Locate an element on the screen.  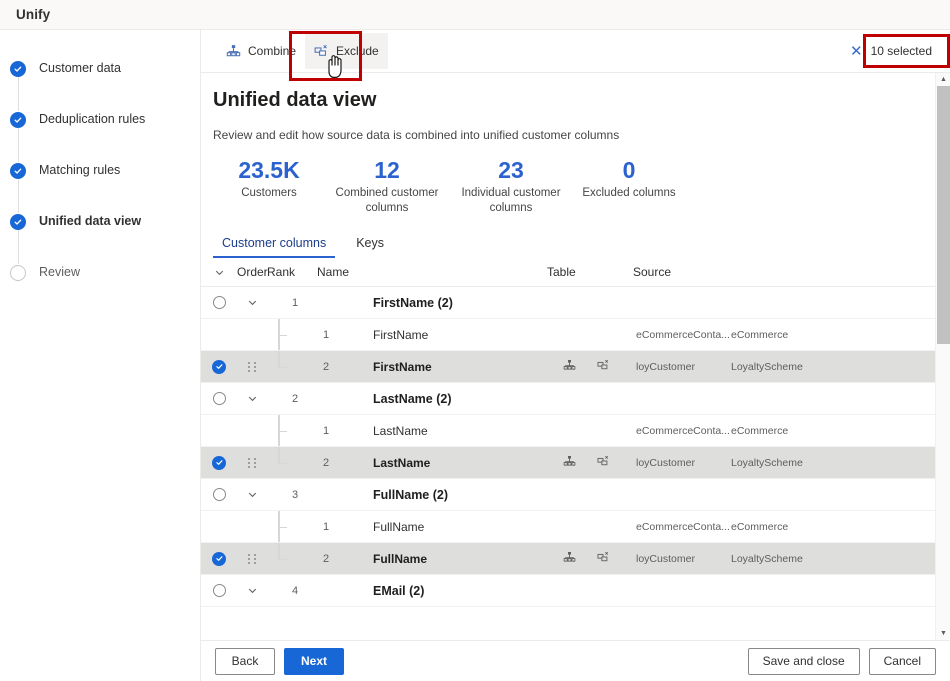
clear-selection-button: ✕ 10 selected is located at coordinates (891, 51).